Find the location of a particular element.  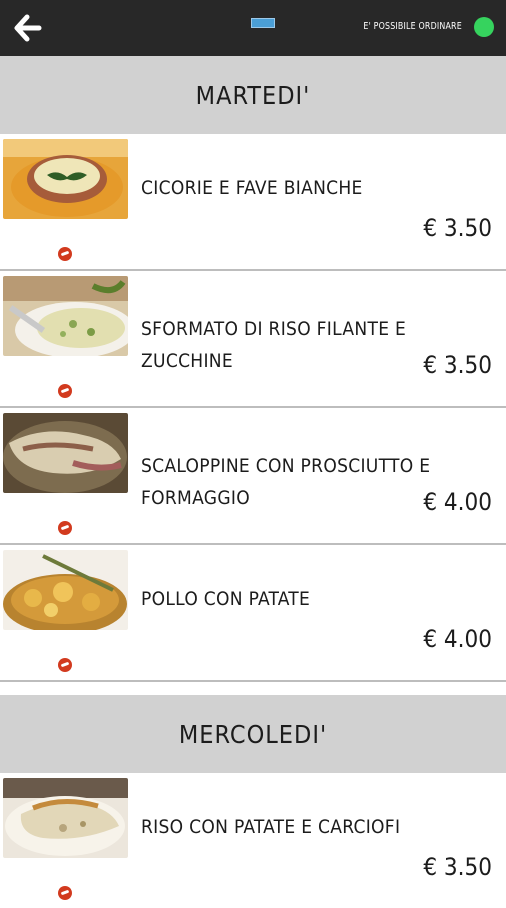

chicken-icon is located at coordinates (65, 590).